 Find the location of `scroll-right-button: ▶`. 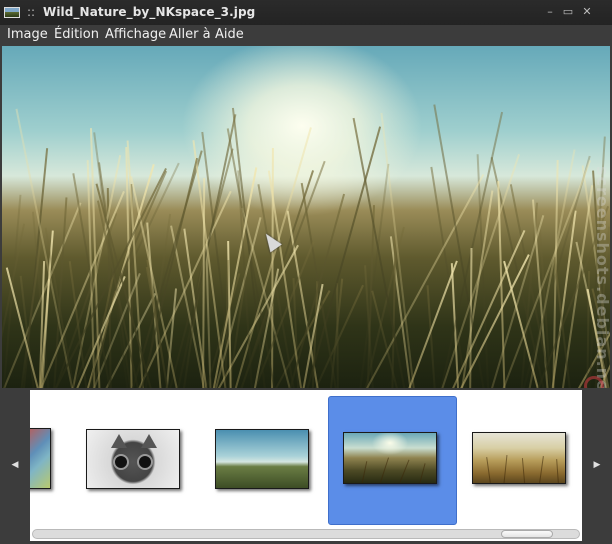

scroll-right-button: ▶ is located at coordinates (597, 465).